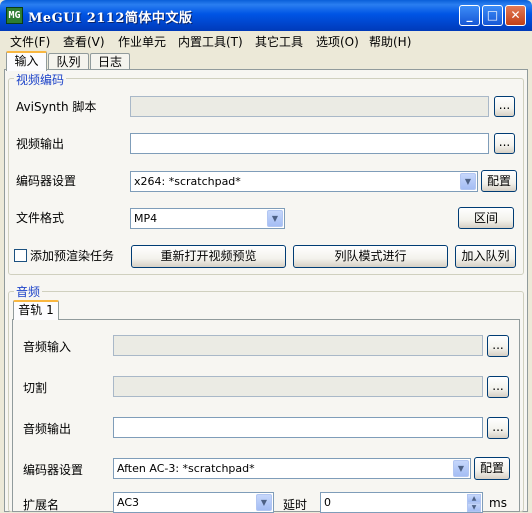 The image size is (532, 513). What do you see at coordinates (309, 143) in the screenshot?
I see `video-output-input` at bounding box center [309, 143].